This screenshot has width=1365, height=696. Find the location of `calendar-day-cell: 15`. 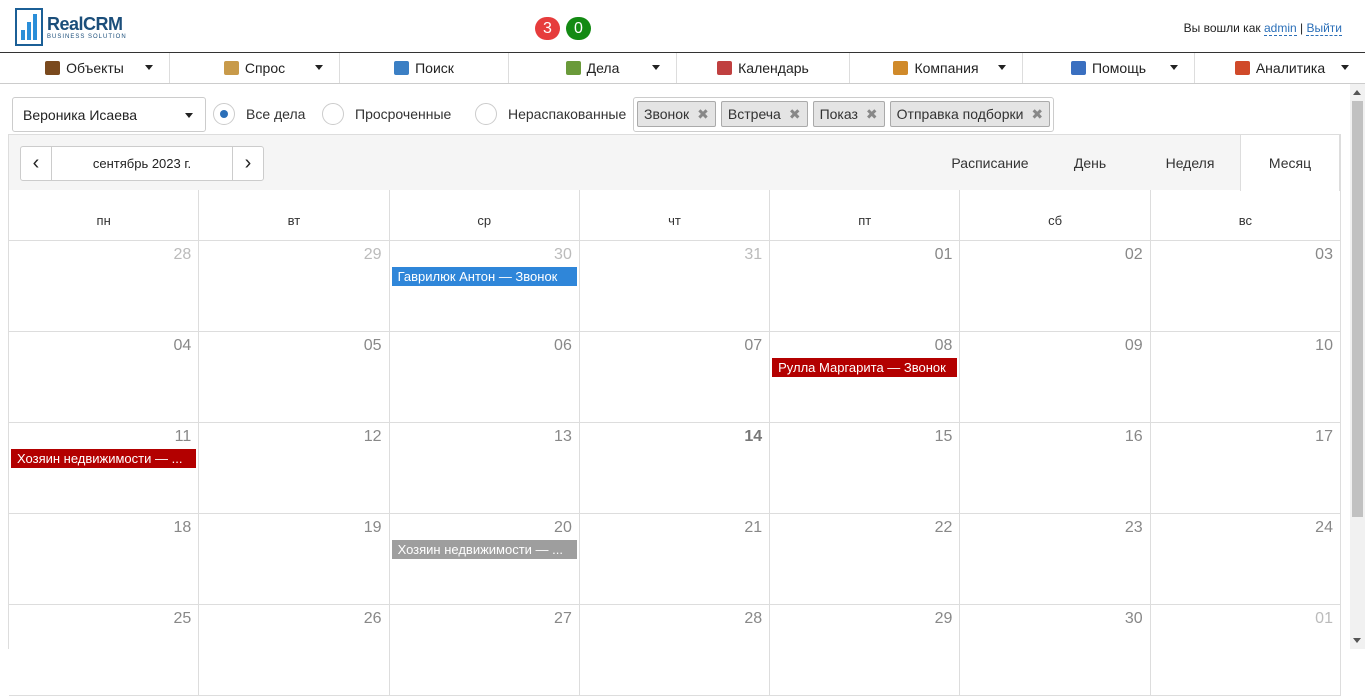

calendar-day-cell: 15 is located at coordinates (865, 468).